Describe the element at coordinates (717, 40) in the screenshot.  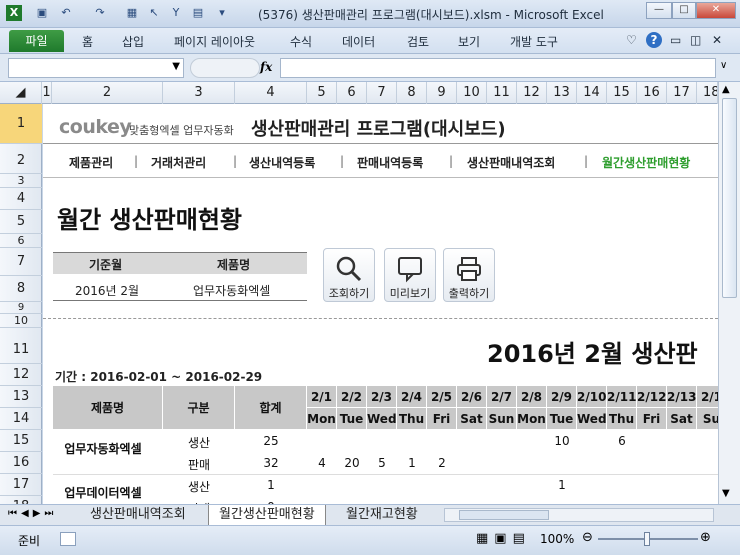
I see `ribbon-close-icon: ✕` at that location.